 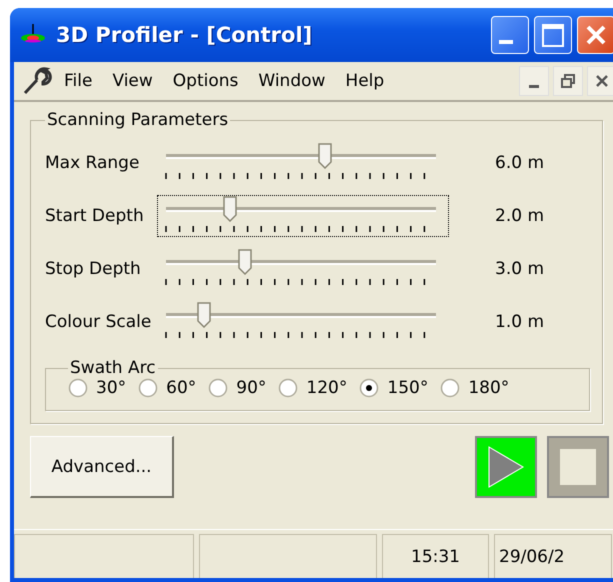 I want to click on radio-label: 120°, so click(x=327, y=388).